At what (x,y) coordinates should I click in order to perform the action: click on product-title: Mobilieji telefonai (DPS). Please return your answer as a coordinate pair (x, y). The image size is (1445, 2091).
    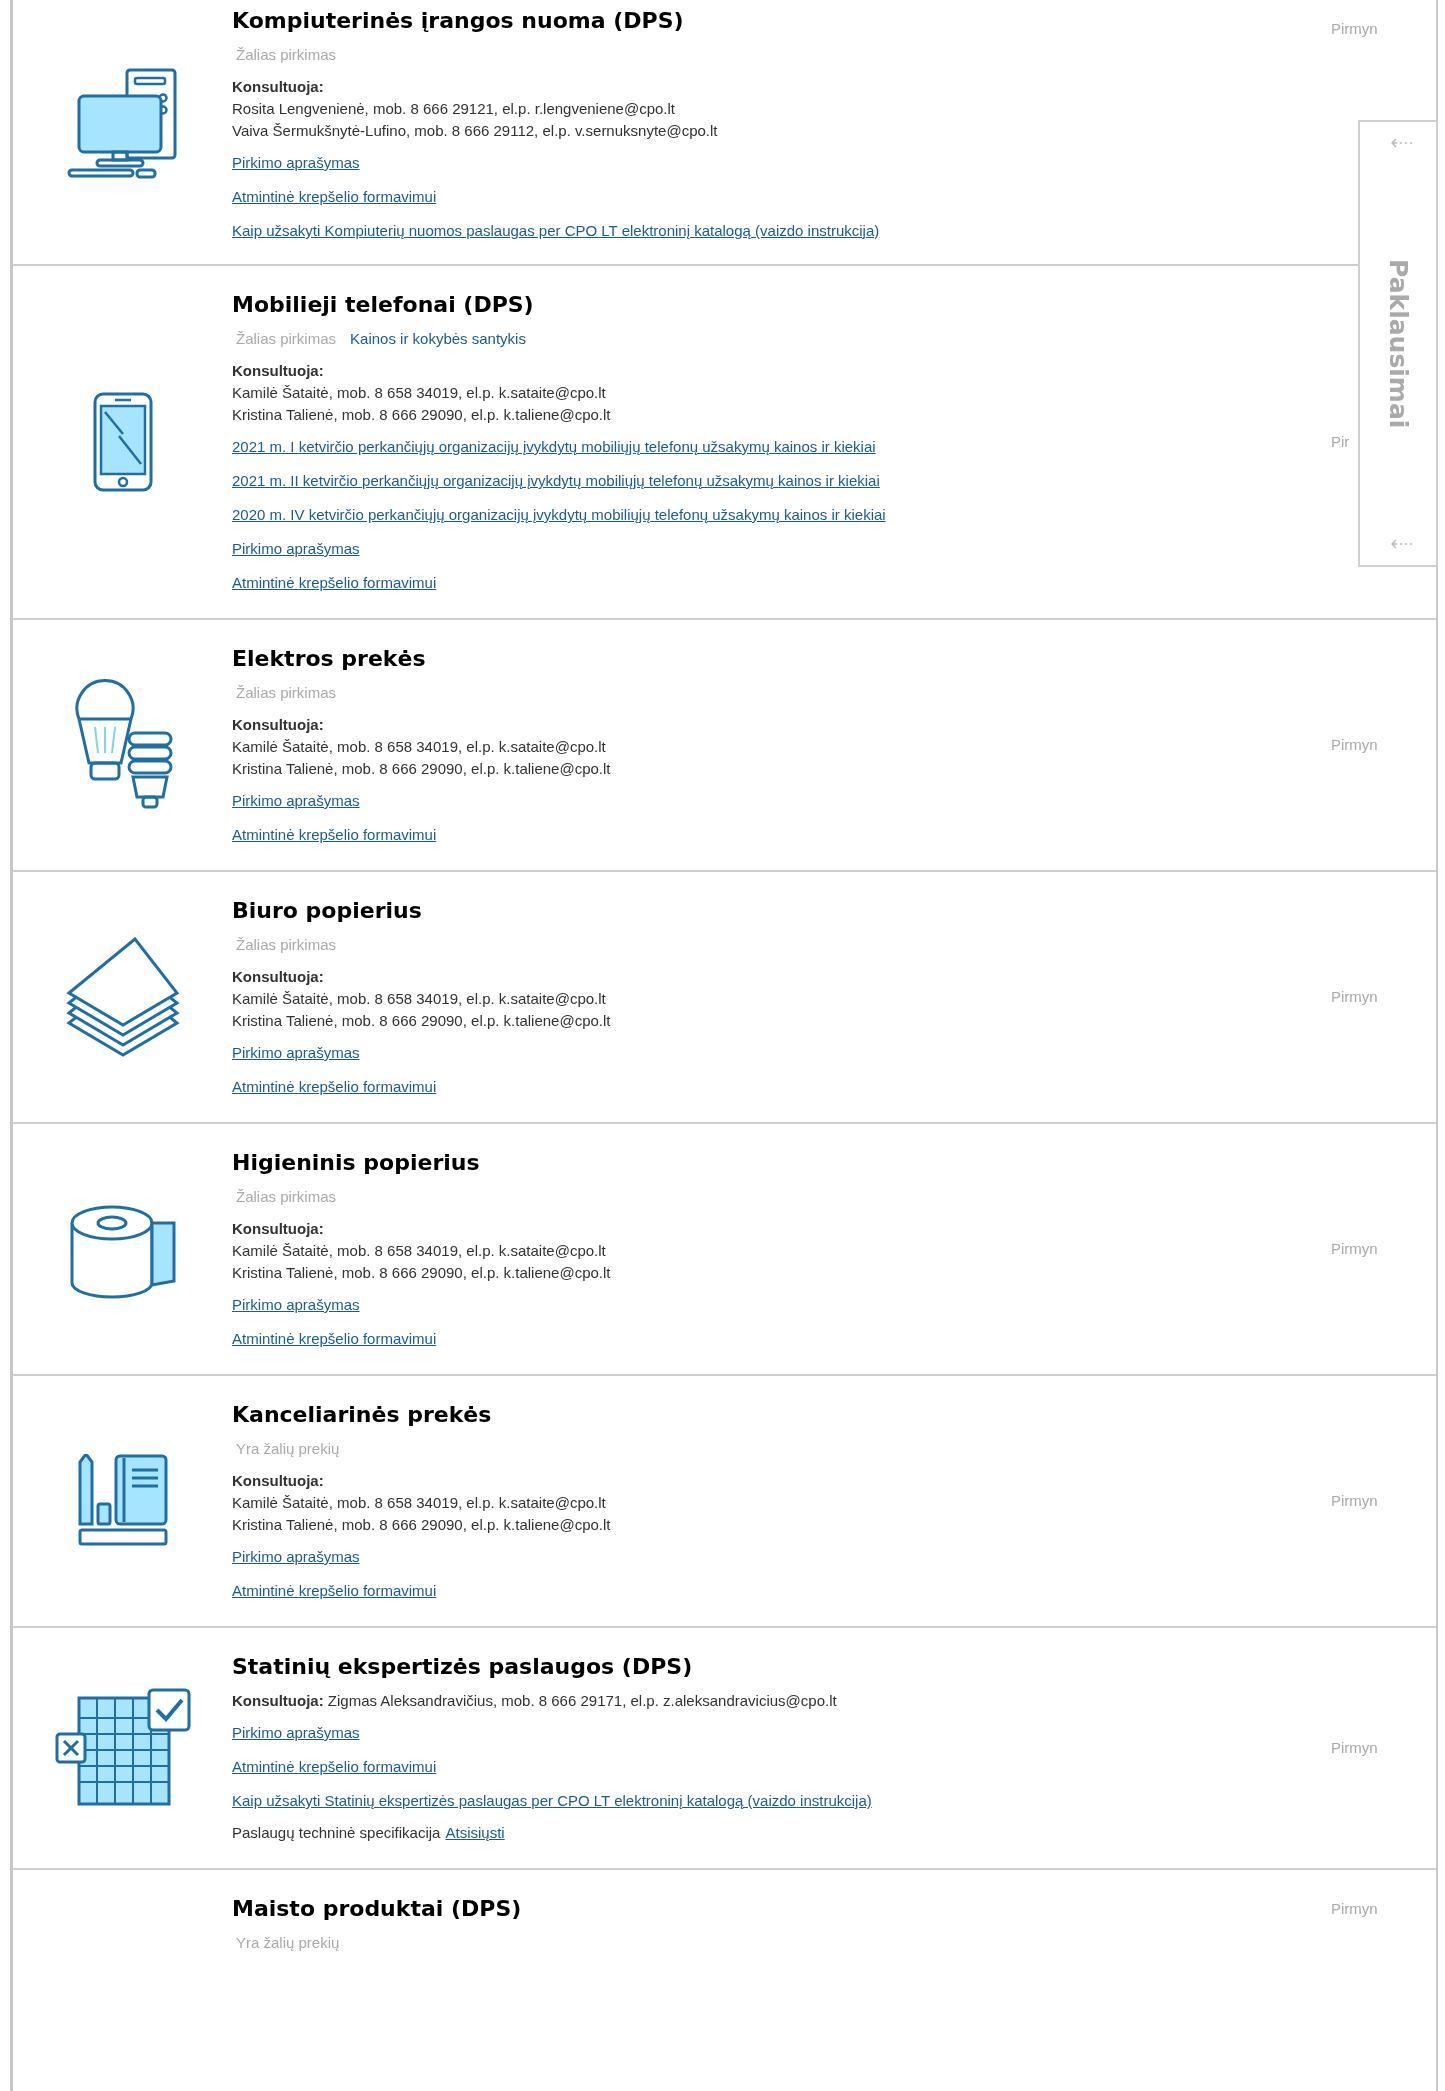
    Looking at the image, I should click on (383, 305).